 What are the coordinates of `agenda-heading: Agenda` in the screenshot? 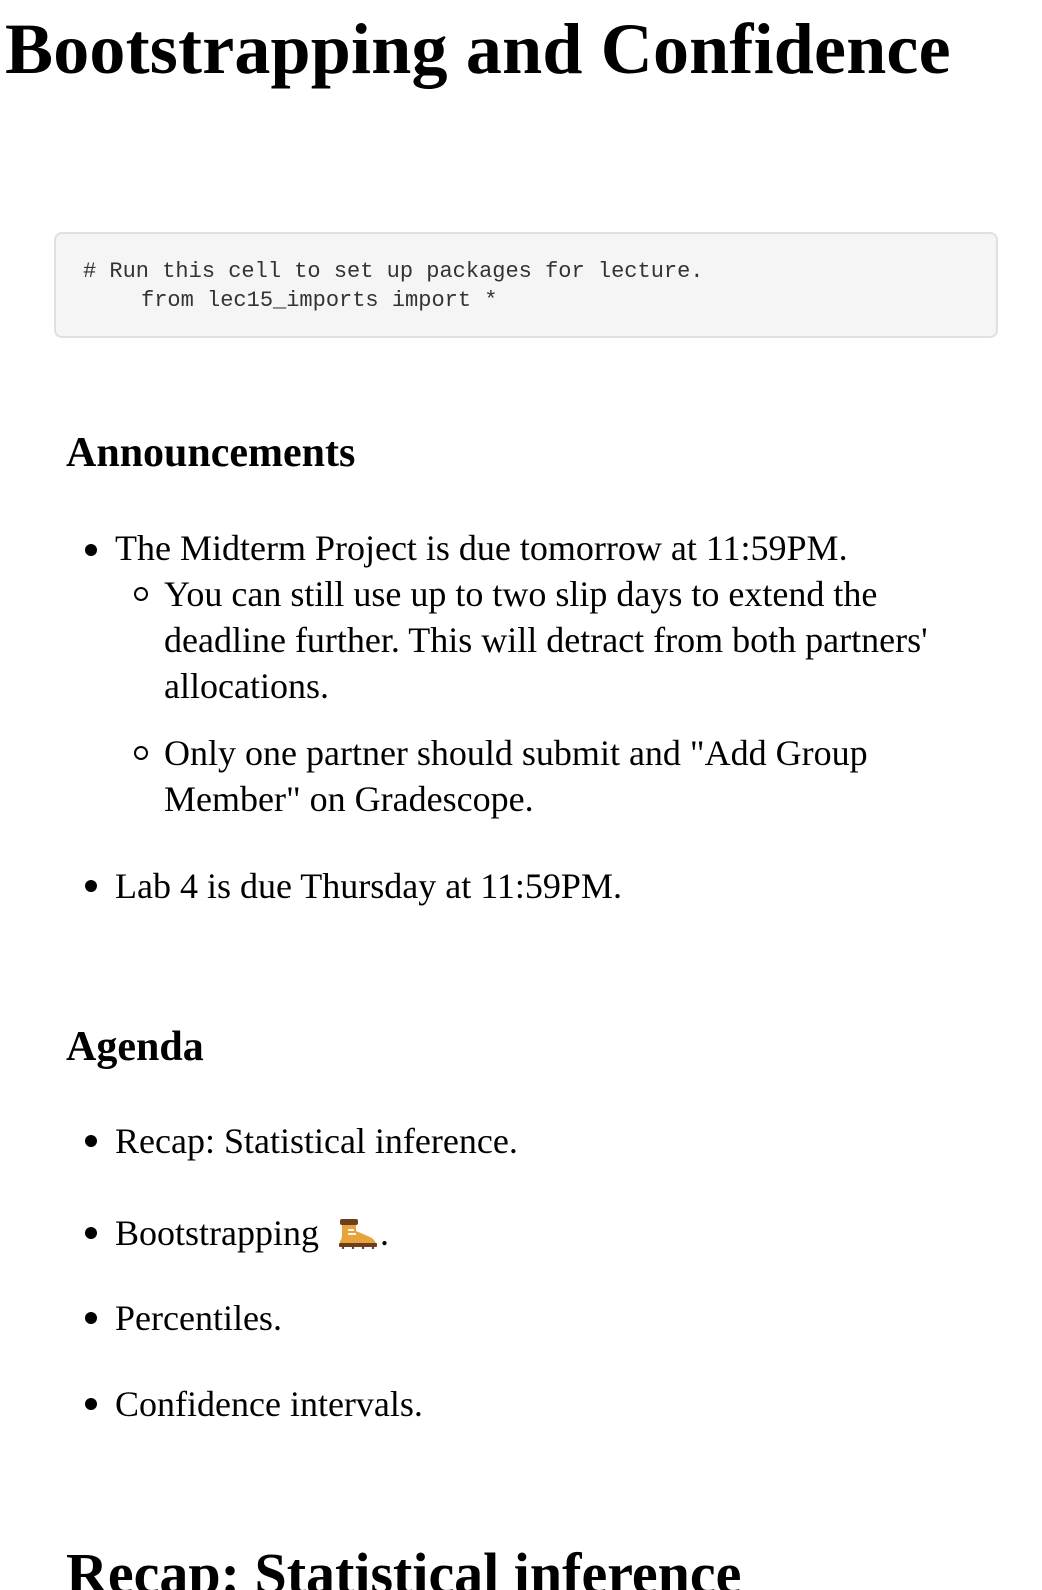 It's located at (135, 1047).